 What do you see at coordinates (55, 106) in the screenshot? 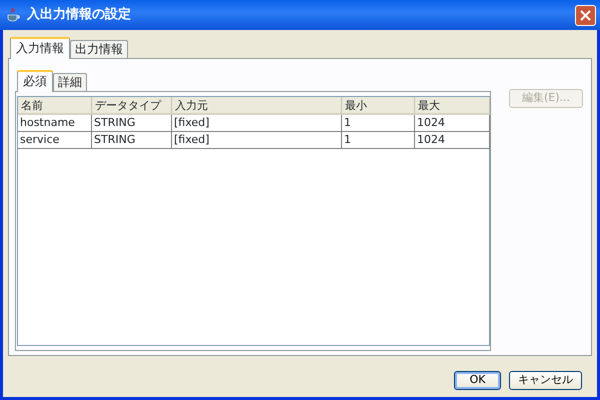
I see `column-header: 名前` at bounding box center [55, 106].